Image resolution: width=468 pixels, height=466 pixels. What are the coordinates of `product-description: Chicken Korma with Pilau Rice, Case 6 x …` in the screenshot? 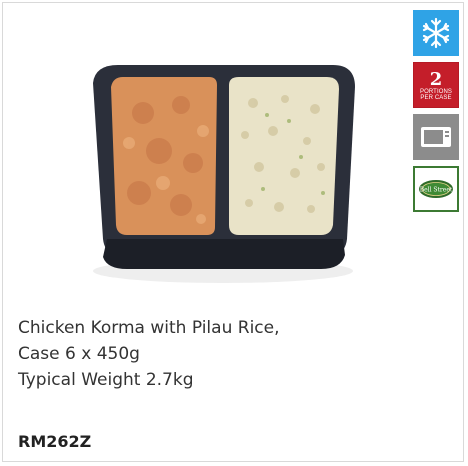 It's located at (208, 354).